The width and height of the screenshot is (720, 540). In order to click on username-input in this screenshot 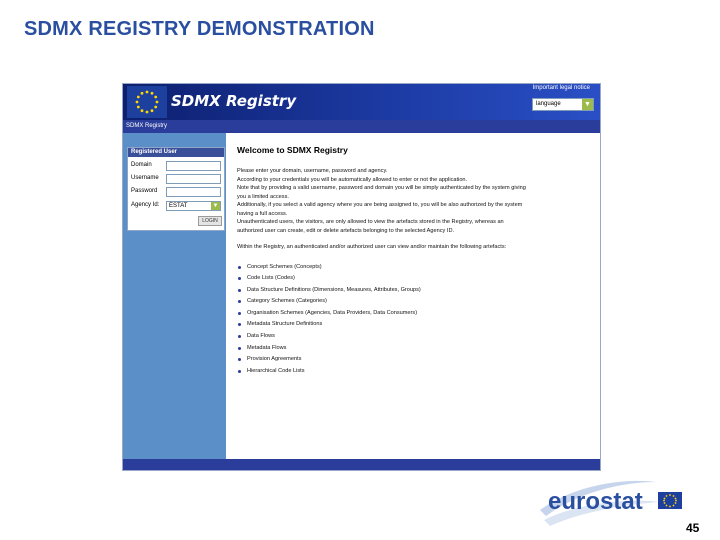, I will do `click(193, 179)`.